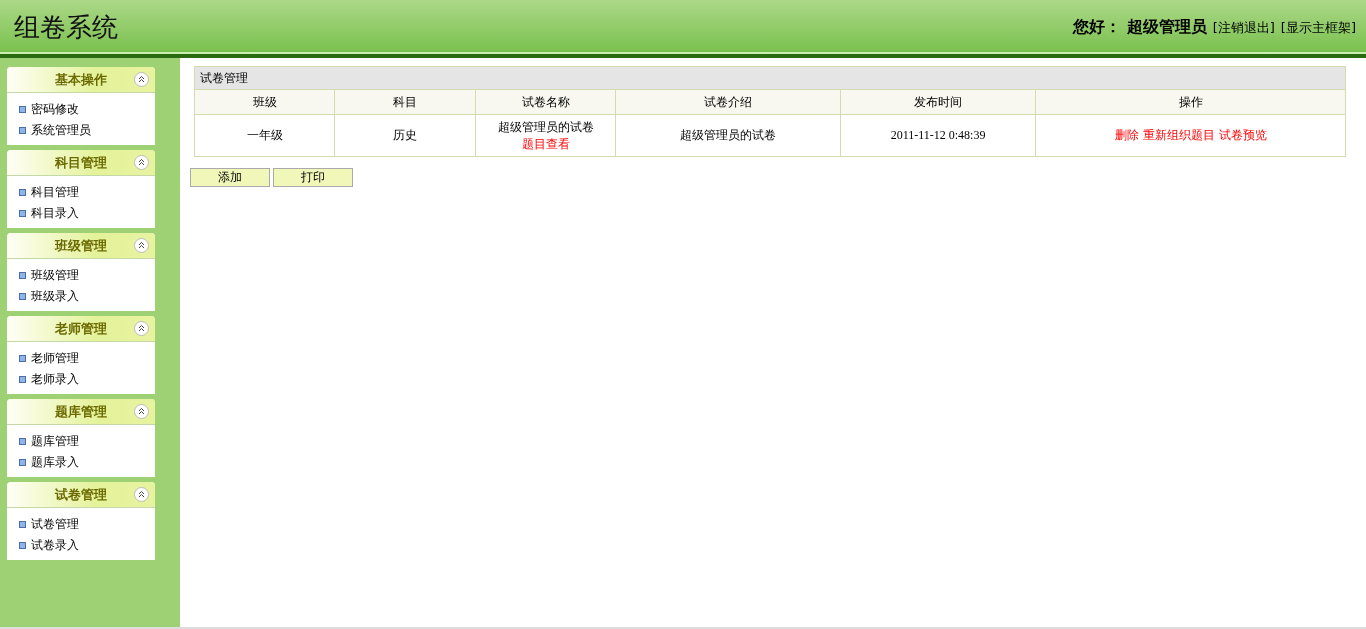 This screenshot has width=1366, height=629. I want to click on sidebar-item: 题库管理, so click(55, 441).